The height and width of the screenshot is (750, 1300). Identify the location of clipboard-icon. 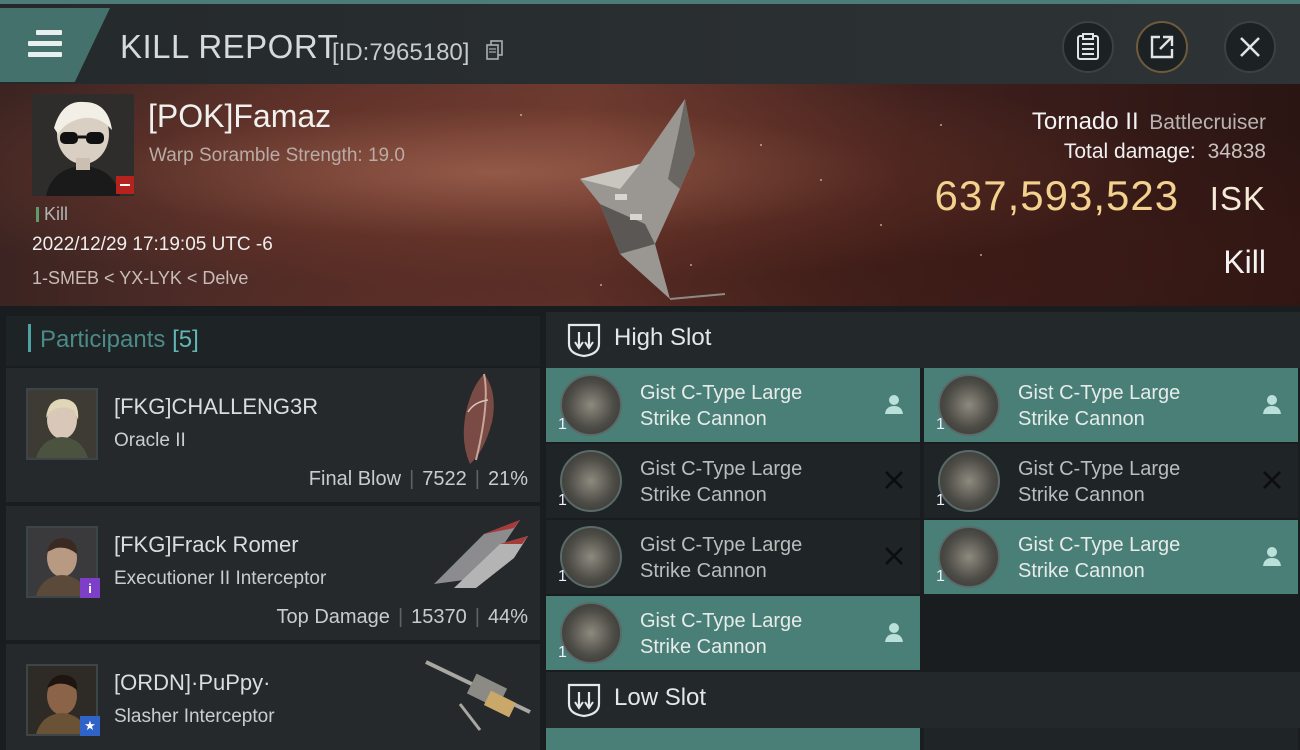
(1088, 46).